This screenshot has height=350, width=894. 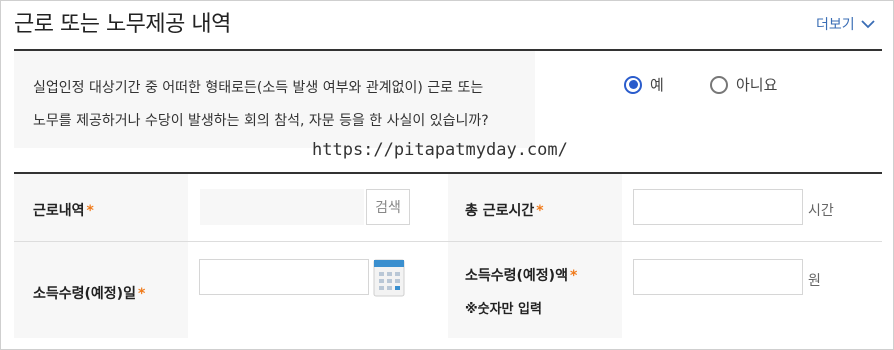 What do you see at coordinates (633, 84) in the screenshot?
I see `radio-selected-icon` at bounding box center [633, 84].